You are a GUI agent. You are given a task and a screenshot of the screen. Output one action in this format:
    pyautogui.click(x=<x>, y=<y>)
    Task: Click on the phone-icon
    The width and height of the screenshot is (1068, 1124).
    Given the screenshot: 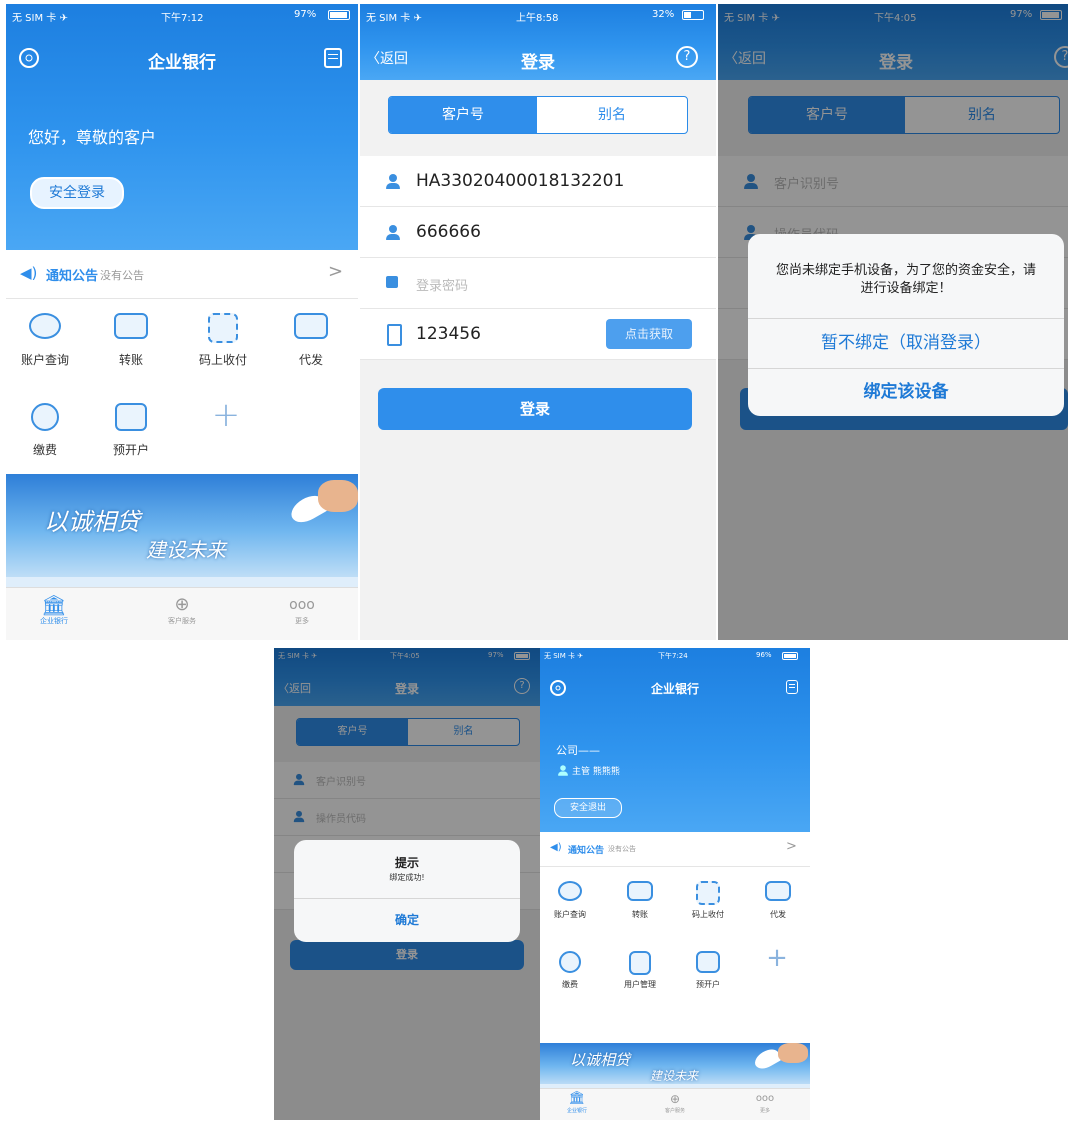 What is the action you would take?
    pyautogui.click(x=394, y=335)
    